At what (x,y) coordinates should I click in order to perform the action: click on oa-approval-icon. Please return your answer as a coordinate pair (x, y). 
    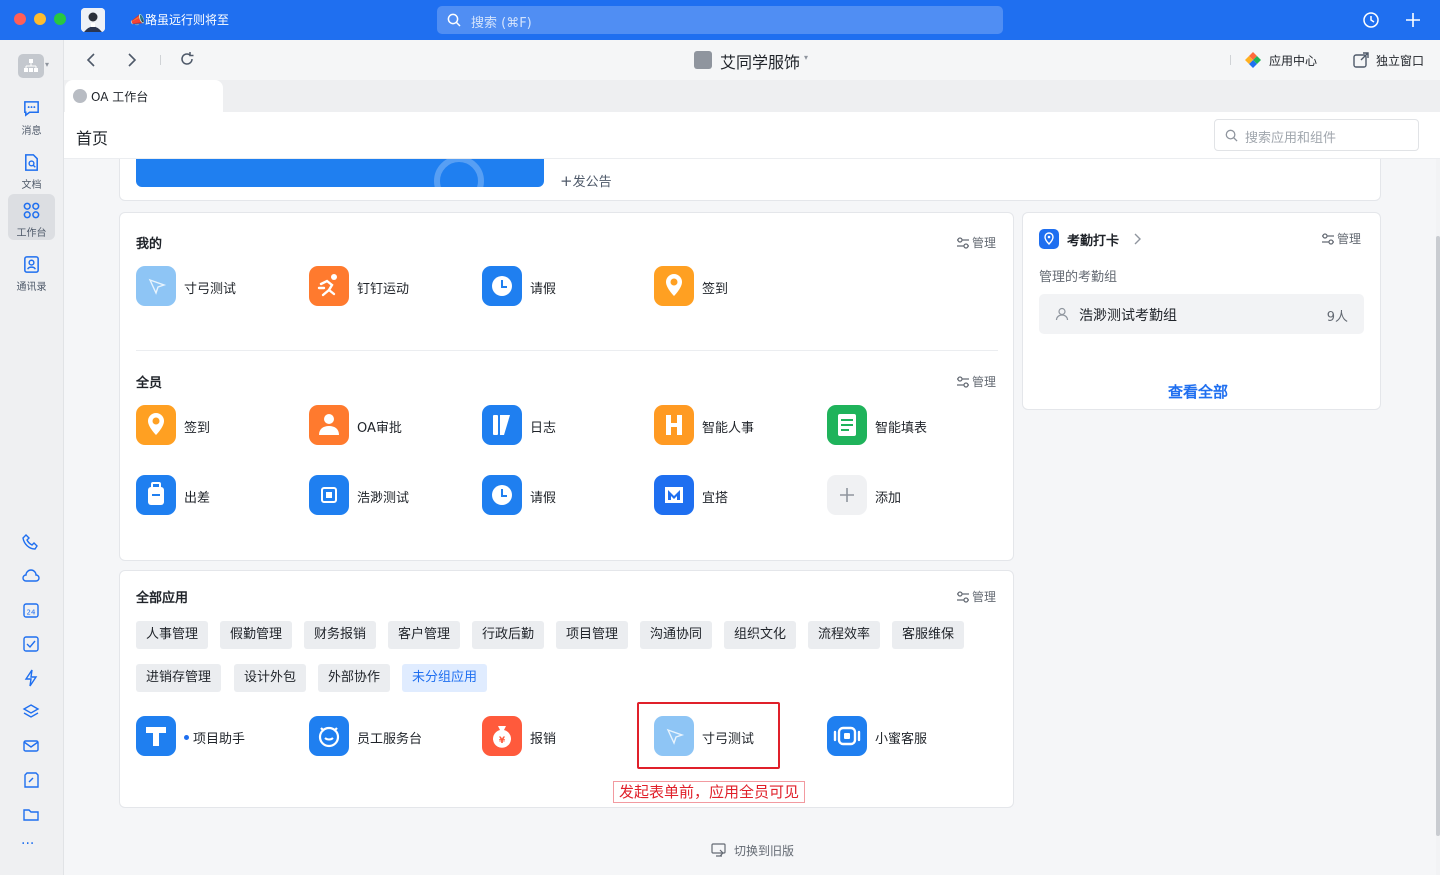
    Looking at the image, I should click on (329, 425).